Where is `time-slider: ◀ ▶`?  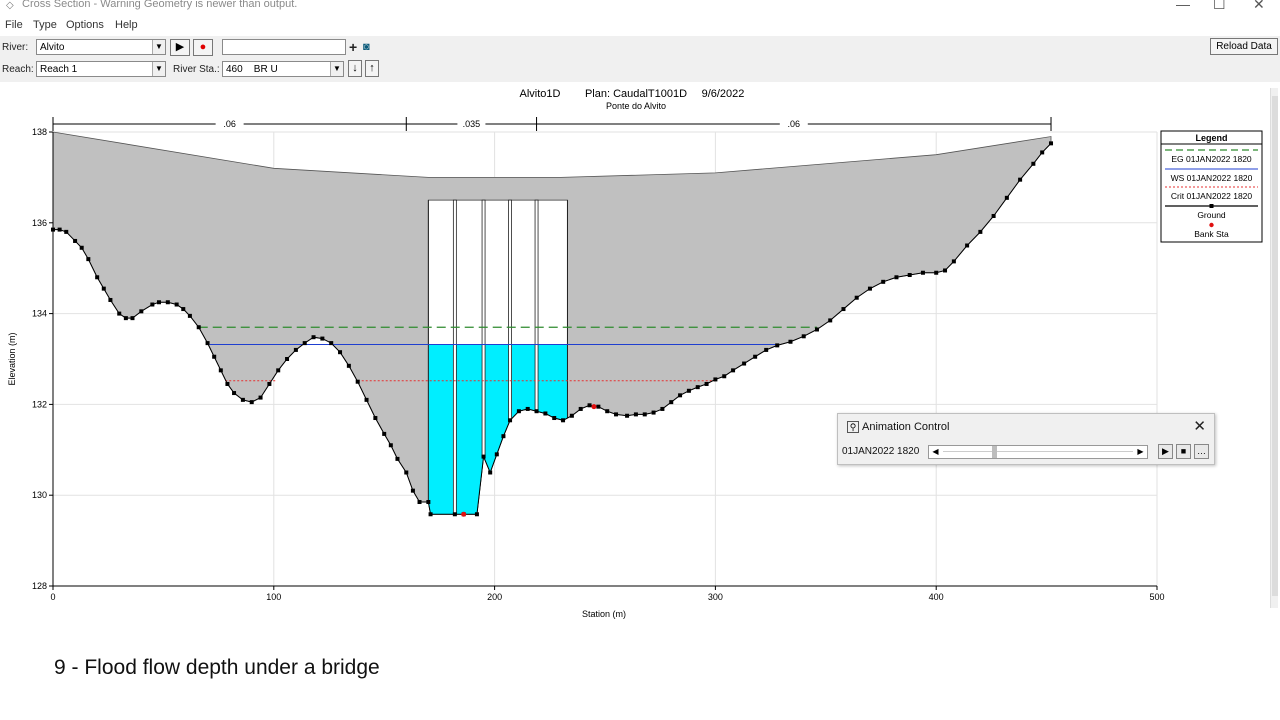
time-slider: ◀ ▶ is located at coordinates (1038, 452).